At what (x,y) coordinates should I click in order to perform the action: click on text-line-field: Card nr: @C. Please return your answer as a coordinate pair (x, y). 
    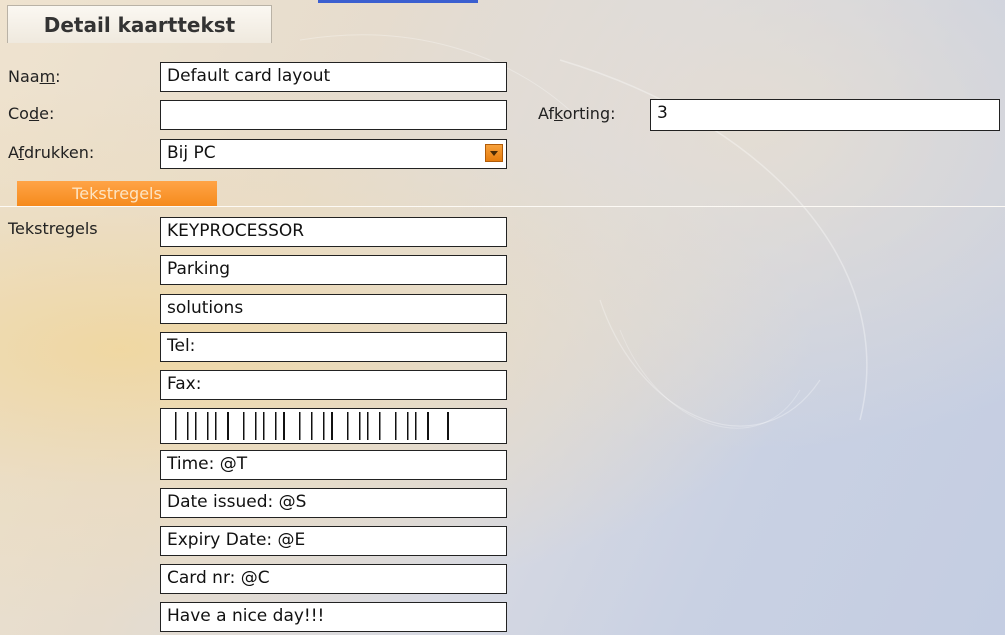
    Looking at the image, I should click on (333, 579).